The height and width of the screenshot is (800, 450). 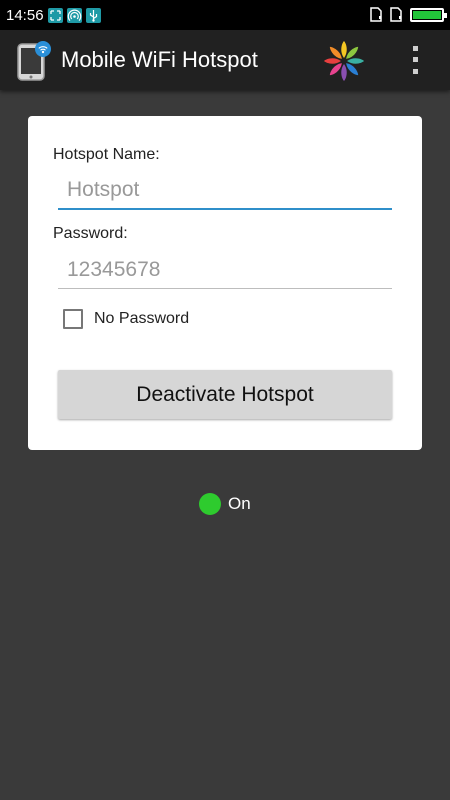 What do you see at coordinates (225, 15) in the screenshot?
I see `status-bar: 14:56` at bounding box center [225, 15].